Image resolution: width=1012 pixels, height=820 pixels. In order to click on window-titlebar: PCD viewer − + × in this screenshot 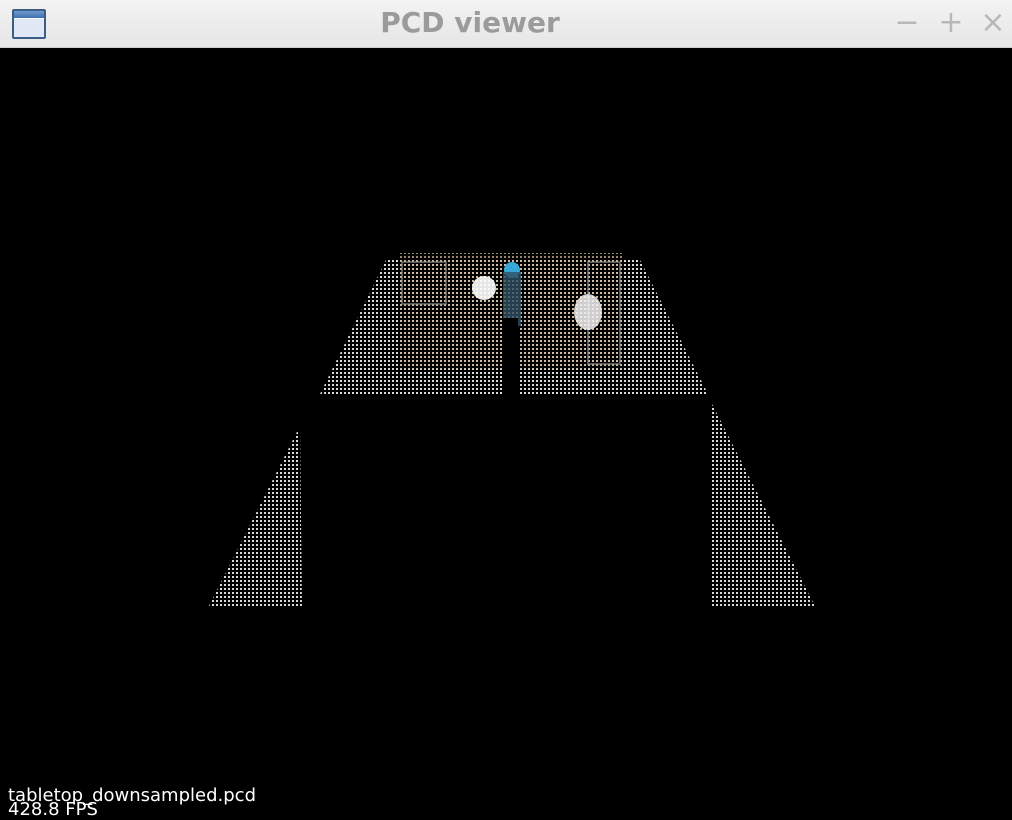, I will do `click(506, 24)`.